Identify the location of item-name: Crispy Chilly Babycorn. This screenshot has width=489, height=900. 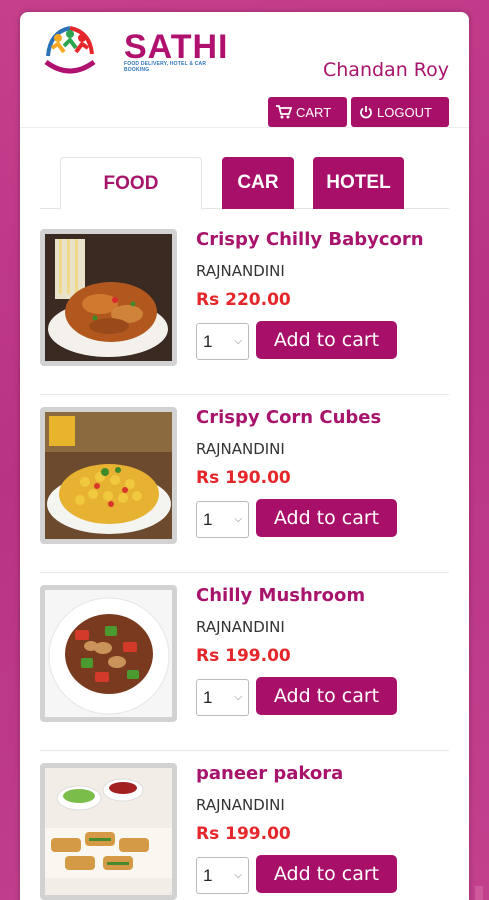
(310, 239).